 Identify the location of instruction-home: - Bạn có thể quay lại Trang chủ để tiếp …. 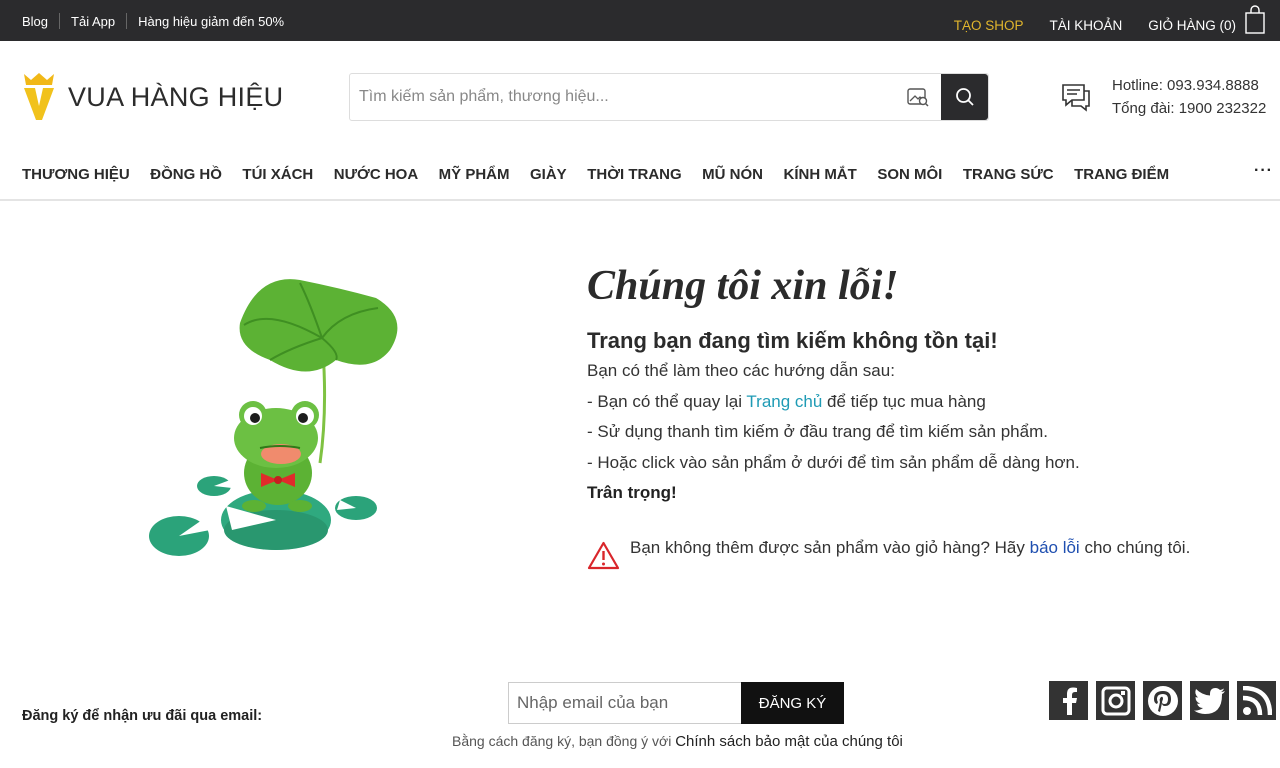
(786, 401).